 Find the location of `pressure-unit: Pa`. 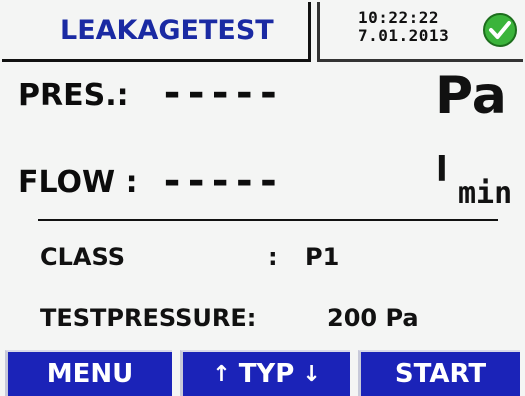

pressure-unit: Pa is located at coordinates (471, 96).